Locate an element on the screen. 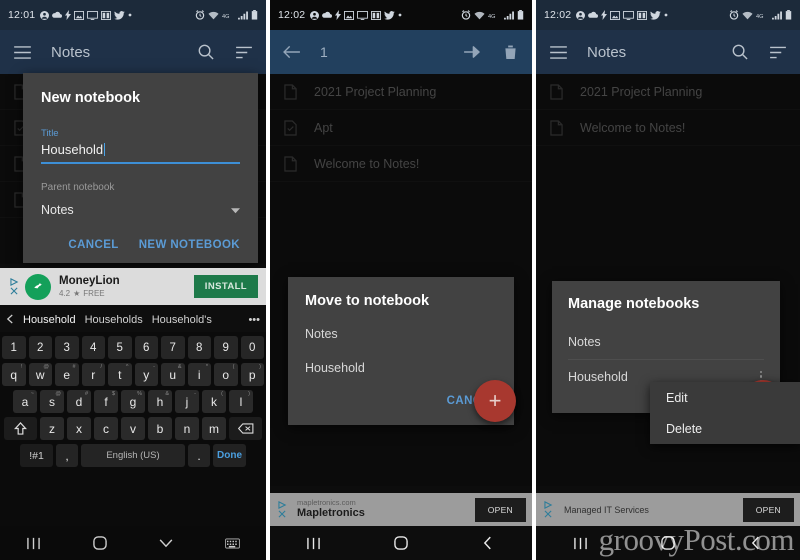  alarm-icon is located at coordinates (200, 15).